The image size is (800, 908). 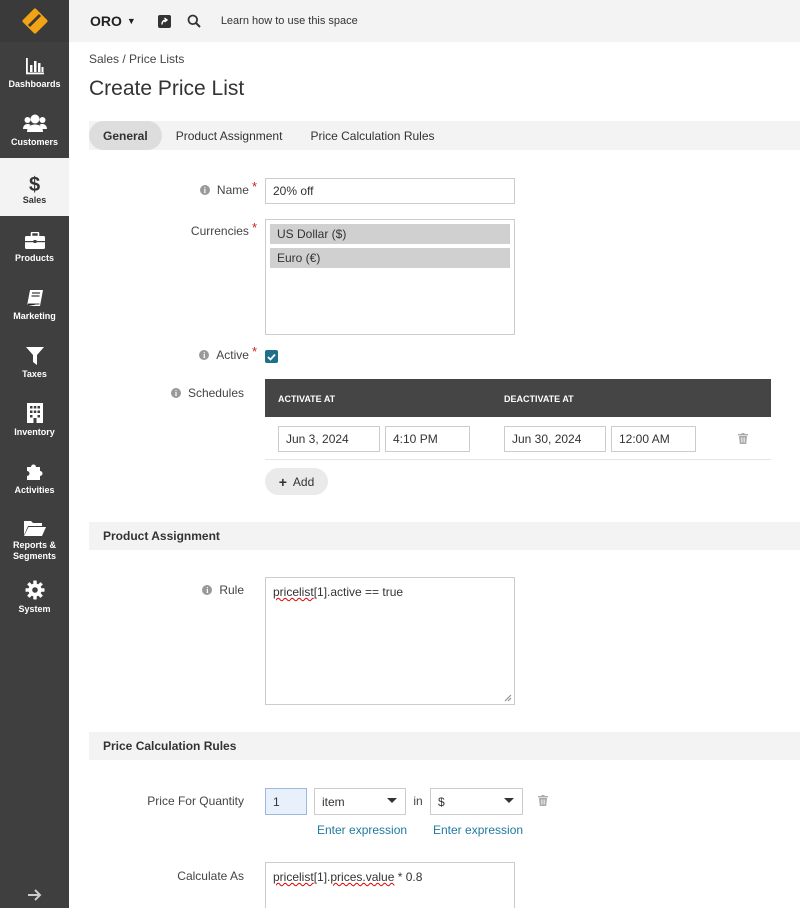 I want to click on oro-logo, so click(x=34, y=21).